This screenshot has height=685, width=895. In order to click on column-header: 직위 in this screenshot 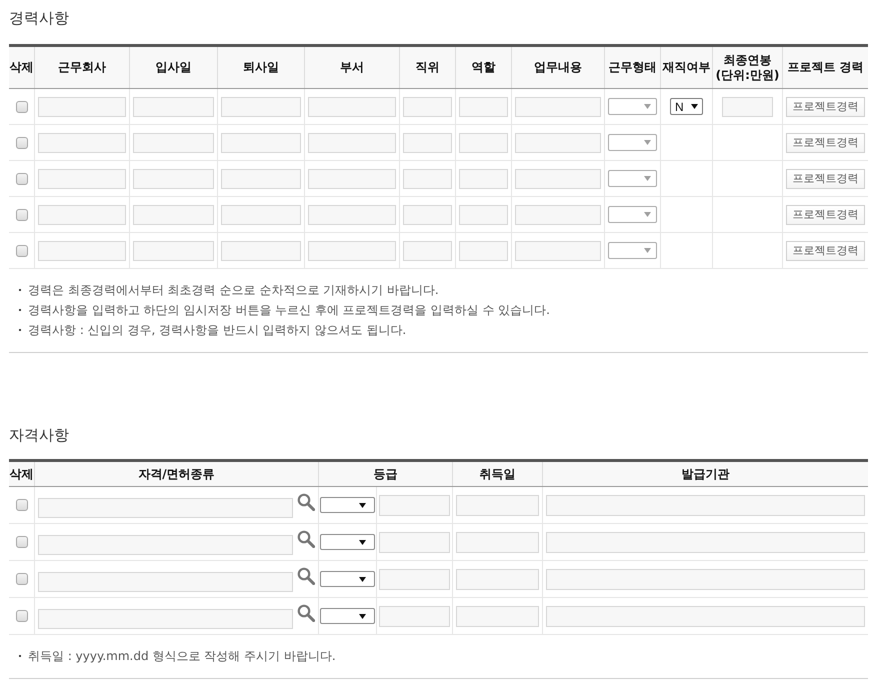, I will do `click(428, 67)`.